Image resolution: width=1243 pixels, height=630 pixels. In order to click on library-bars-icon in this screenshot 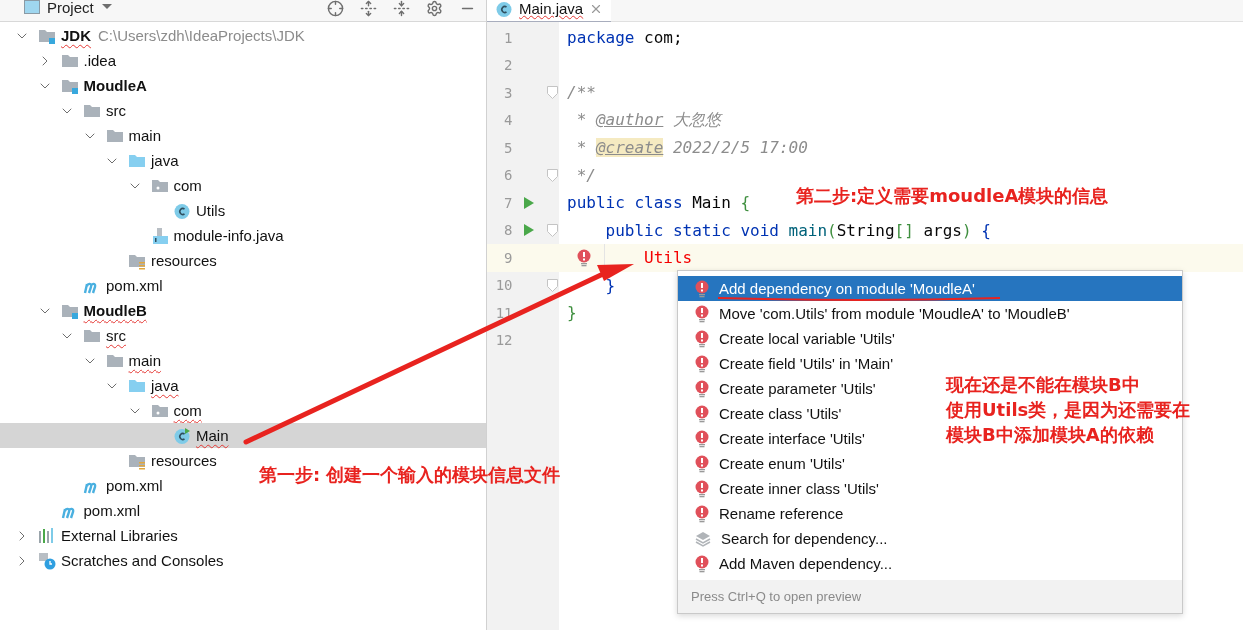, I will do `click(47, 535)`.